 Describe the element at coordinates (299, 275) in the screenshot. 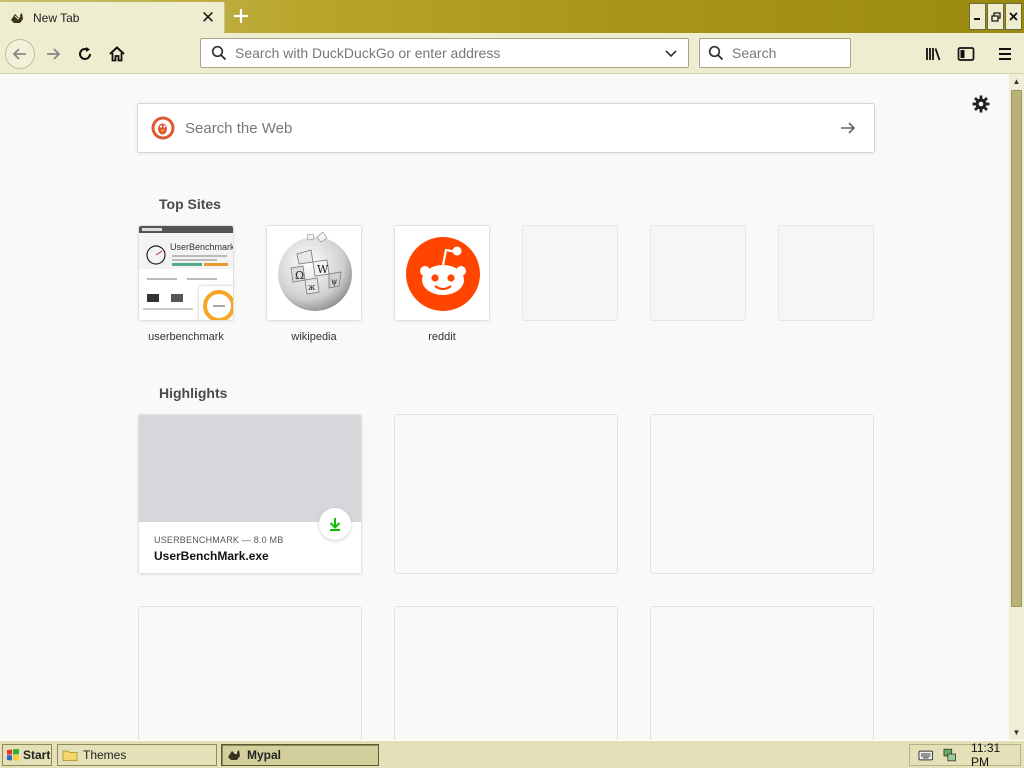

I see `svg-text: Ω` at that location.